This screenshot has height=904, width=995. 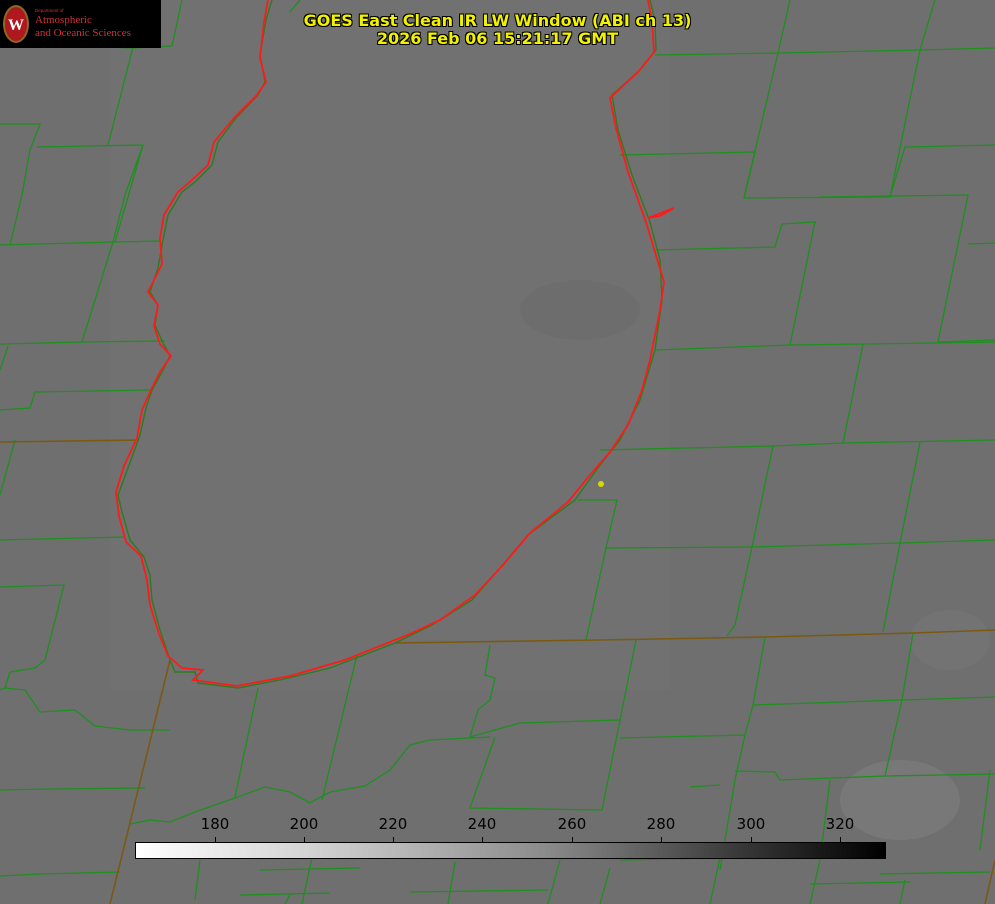 What do you see at coordinates (393, 824) in the screenshot?
I see `colorbar-tick-label: 220` at bounding box center [393, 824].